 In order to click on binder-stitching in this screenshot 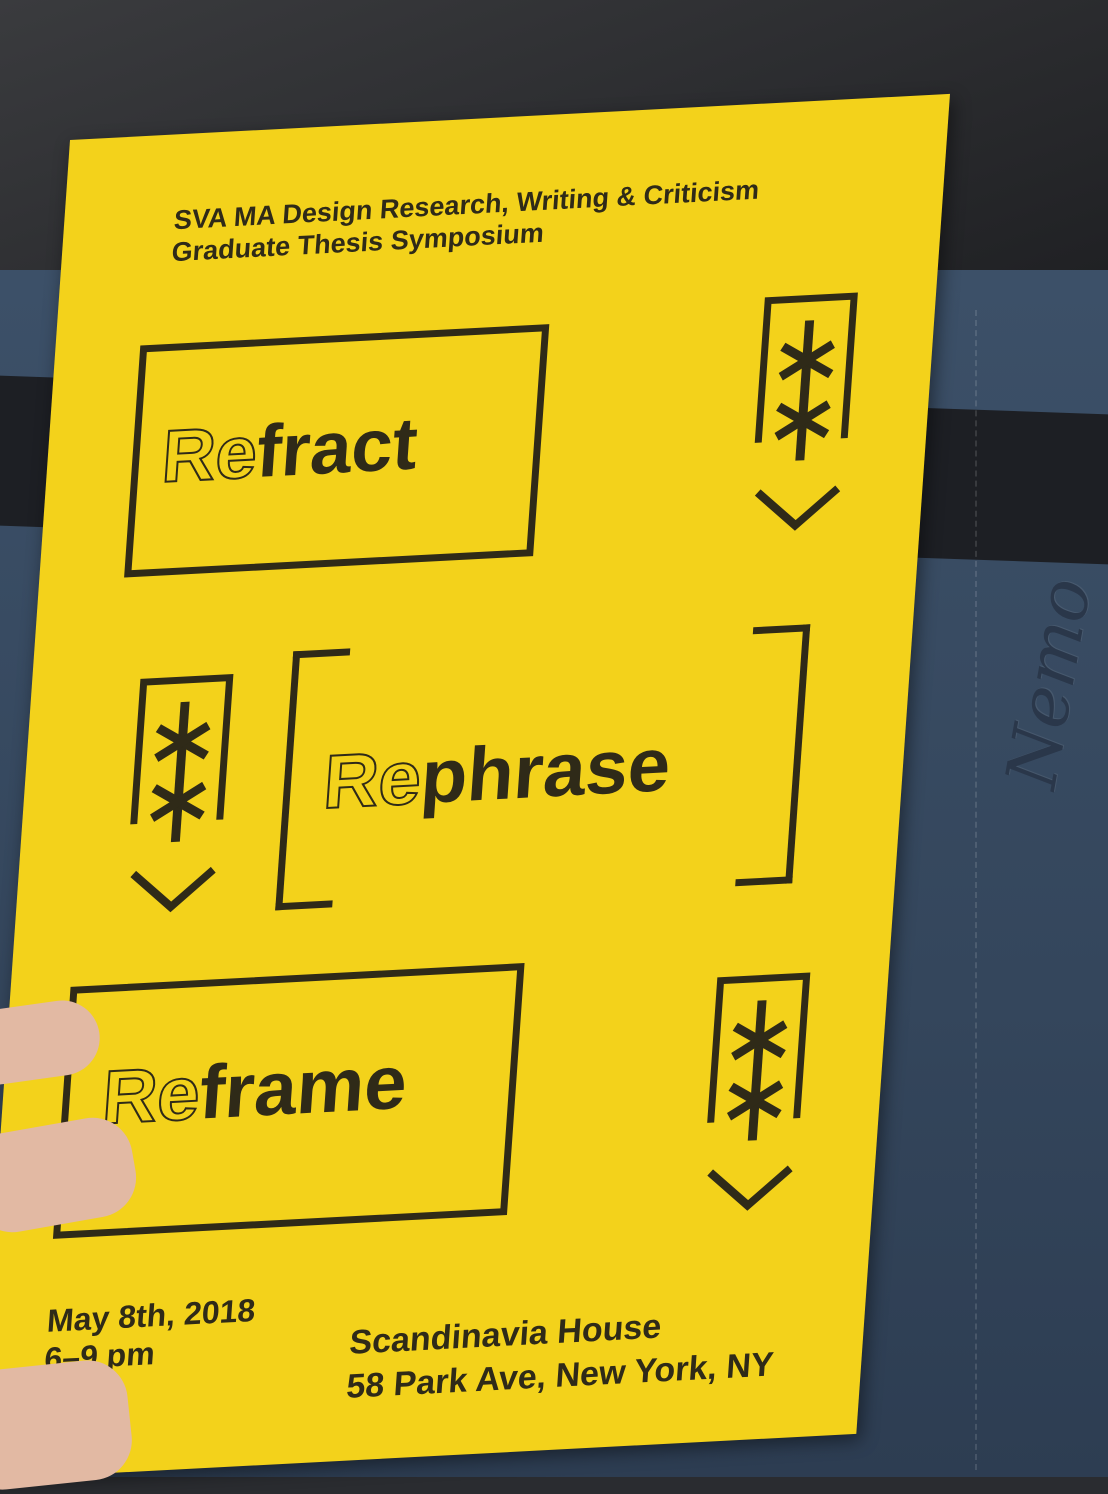, I will do `click(1026, 890)`.